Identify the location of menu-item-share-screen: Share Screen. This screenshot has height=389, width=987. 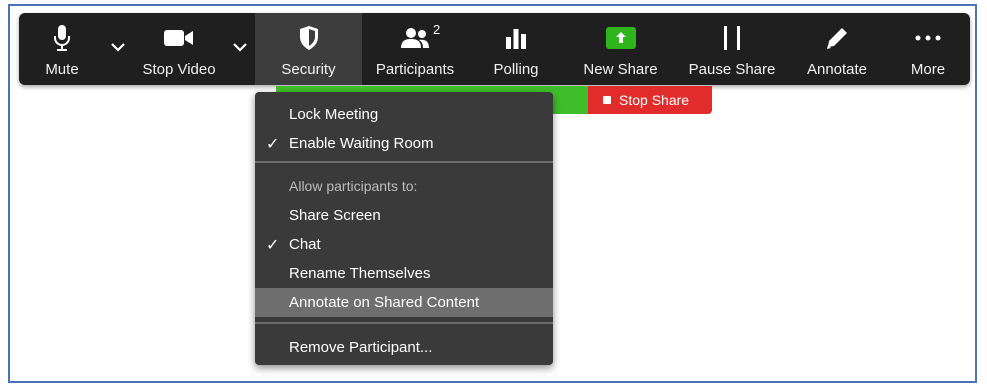
(404, 215).